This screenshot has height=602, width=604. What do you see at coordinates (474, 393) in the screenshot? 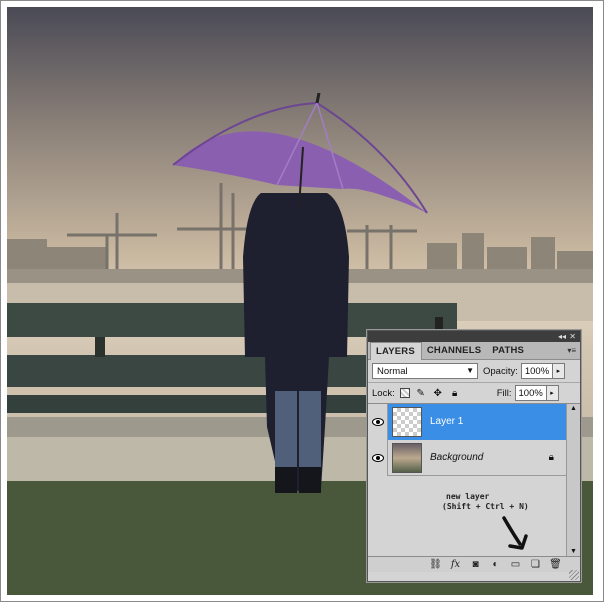
I see `lock-row: Lock: ✎ ✥ 🔒︎ Fill: 100% ▸` at bounding box center [474, 393].